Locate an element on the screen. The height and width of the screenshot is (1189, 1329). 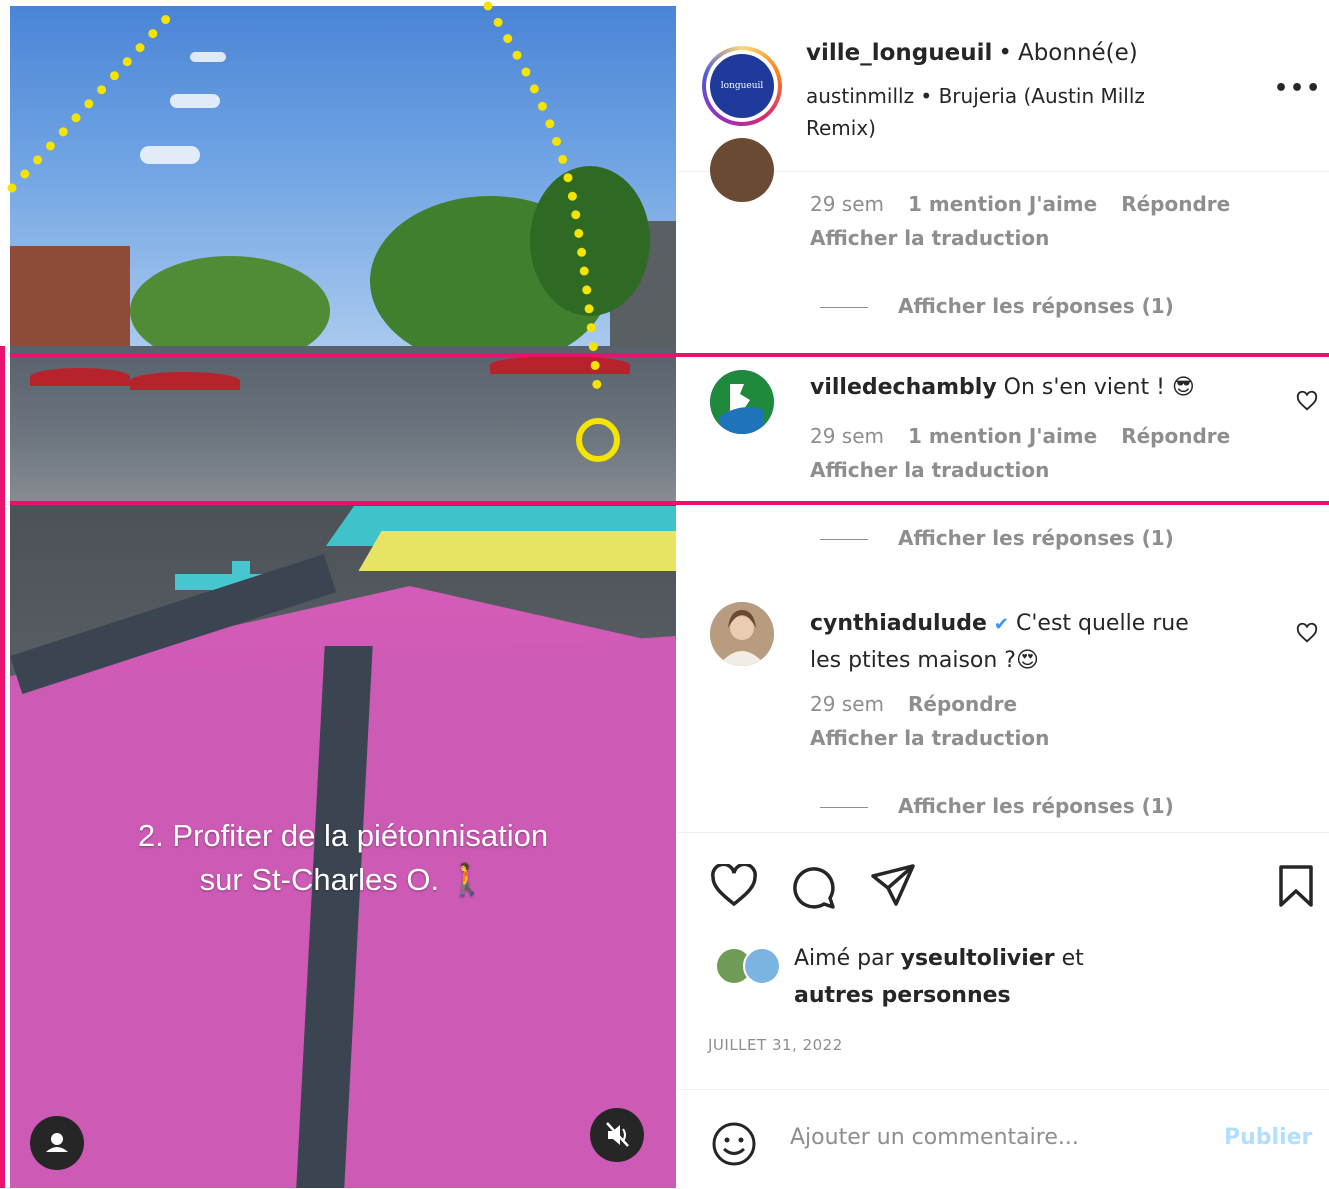
liked-suffix: et is located at coordinates (1072, 958).